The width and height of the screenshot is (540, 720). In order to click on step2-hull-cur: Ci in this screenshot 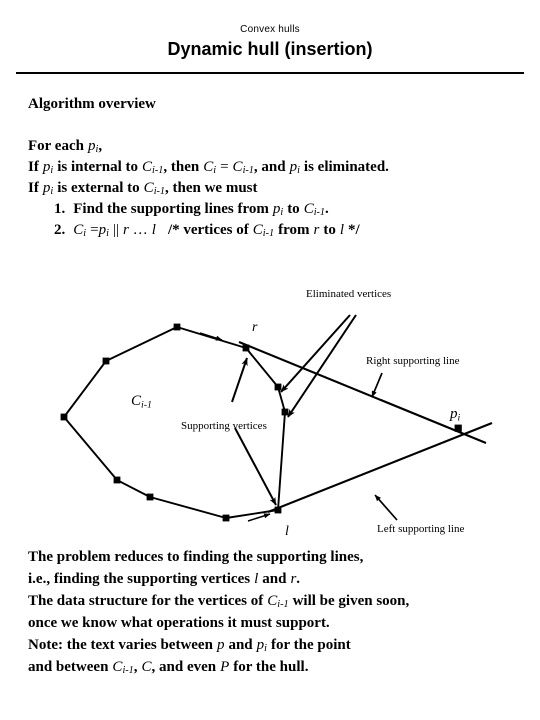, I will do `click(80, 231)`.